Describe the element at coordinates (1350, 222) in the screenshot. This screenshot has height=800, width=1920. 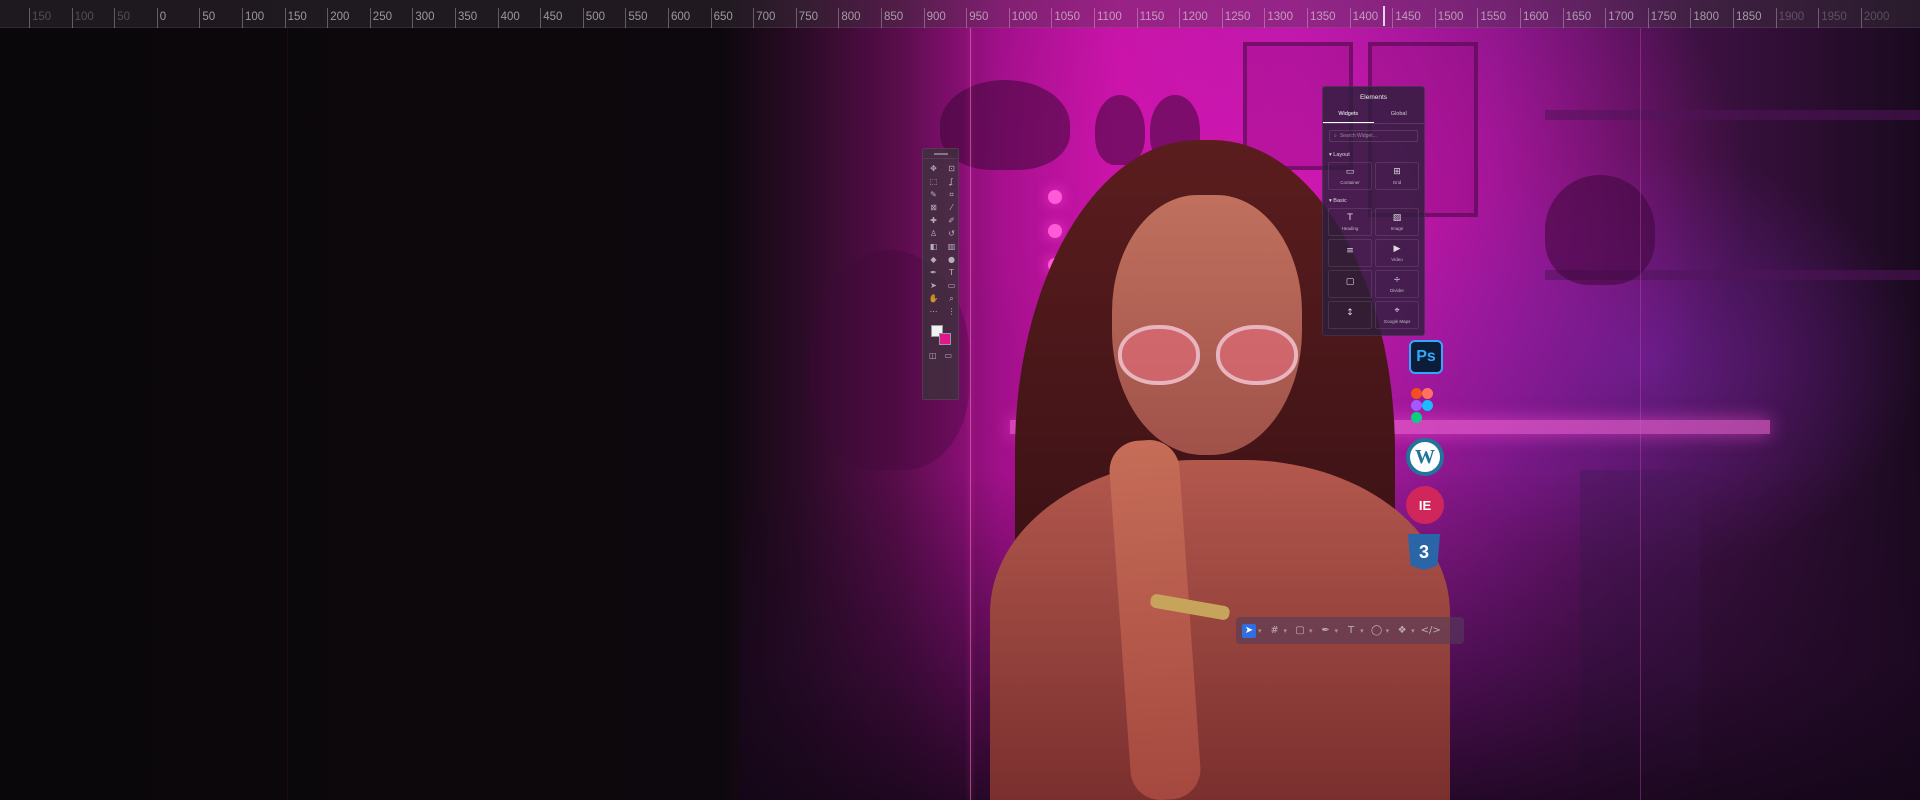
I see `widget-heading: T Heading` at that location.